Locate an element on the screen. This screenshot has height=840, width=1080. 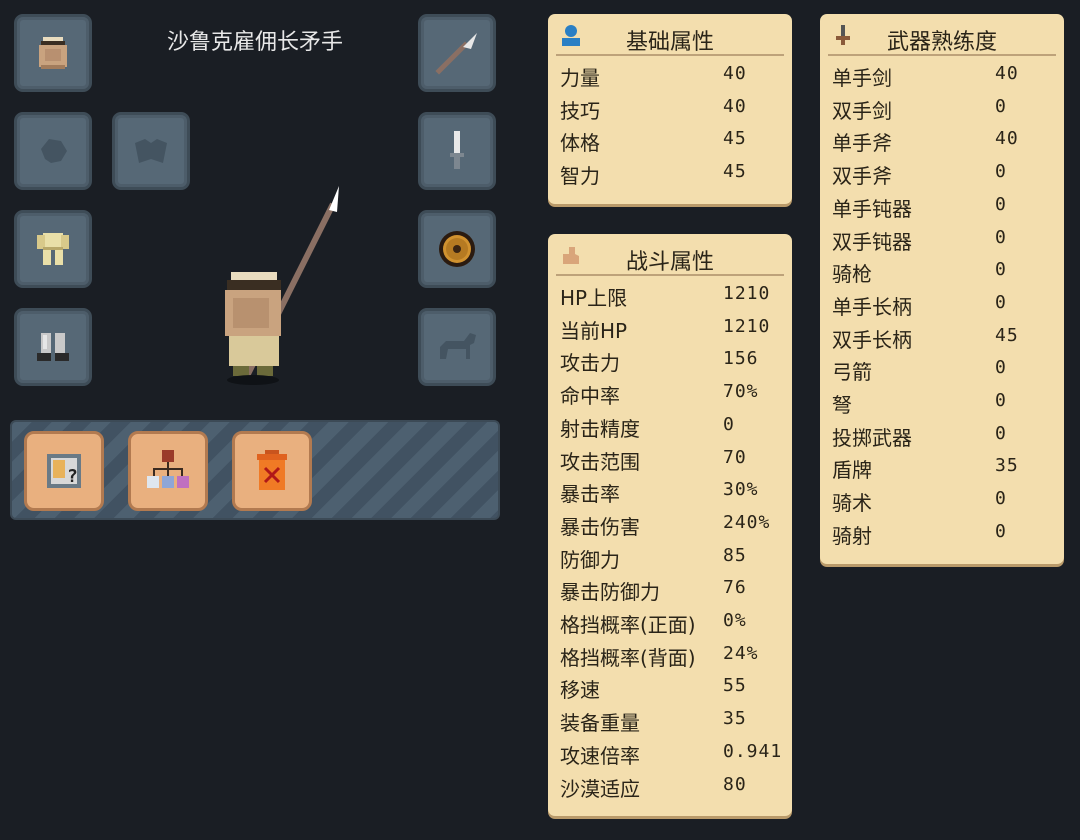
gauntlet-placeholder-icon is located at coordinates (54, 151).